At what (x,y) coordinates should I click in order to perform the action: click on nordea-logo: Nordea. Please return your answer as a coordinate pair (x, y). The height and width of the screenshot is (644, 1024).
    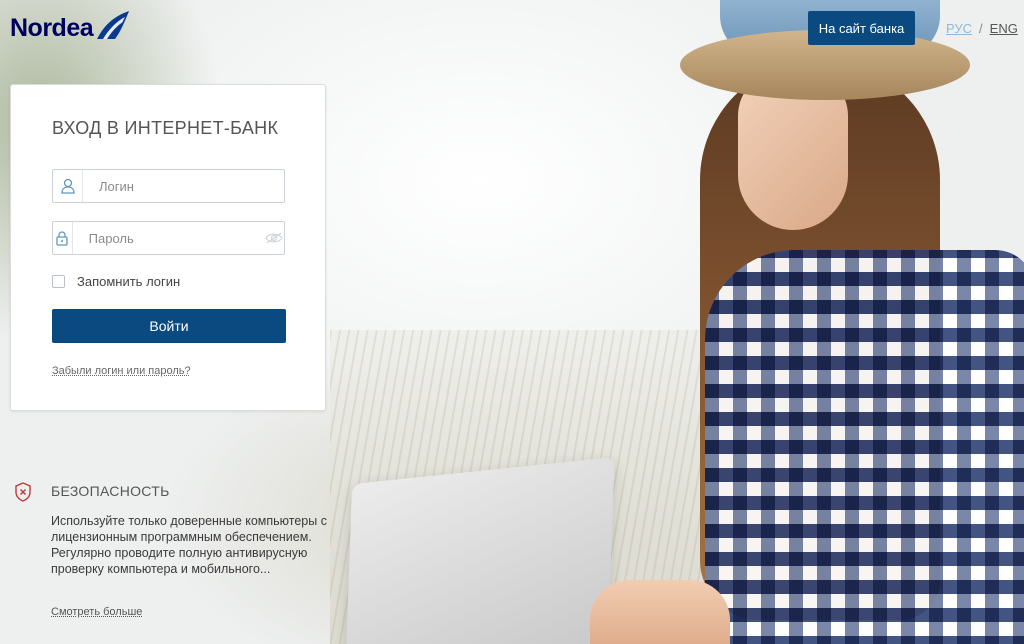
    Looking at the image, I should click on (70, 28).